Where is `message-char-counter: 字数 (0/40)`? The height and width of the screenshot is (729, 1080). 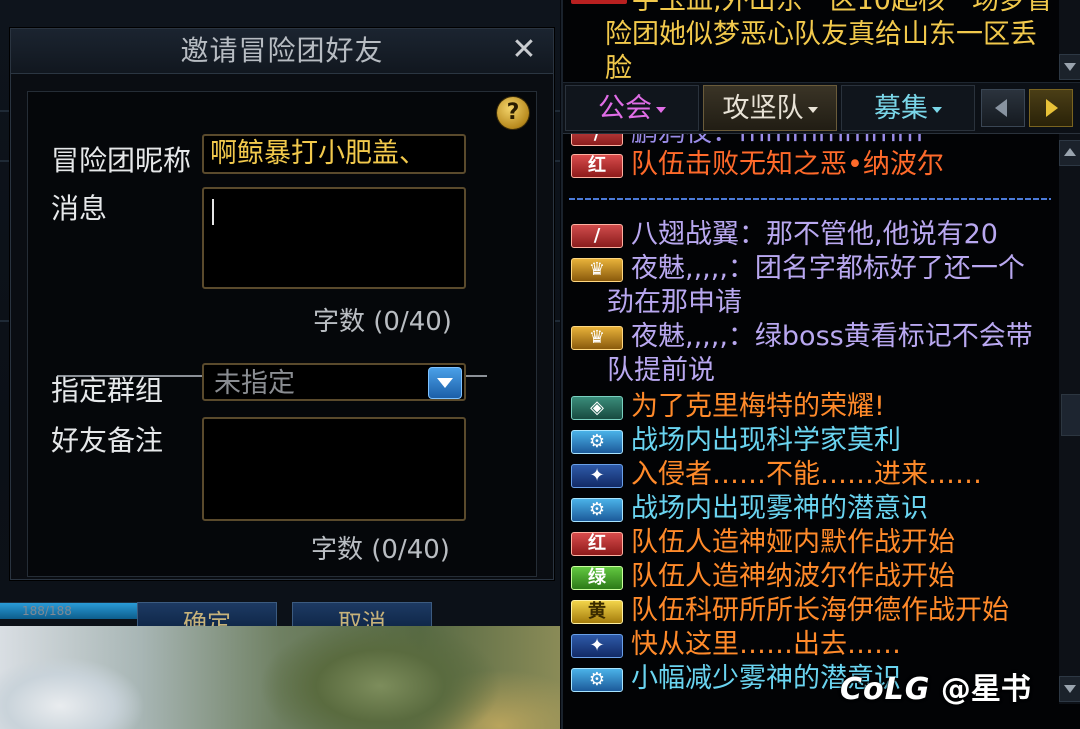
message-char-counter: 字数 (0/40) is located at coordinates (382, 322).